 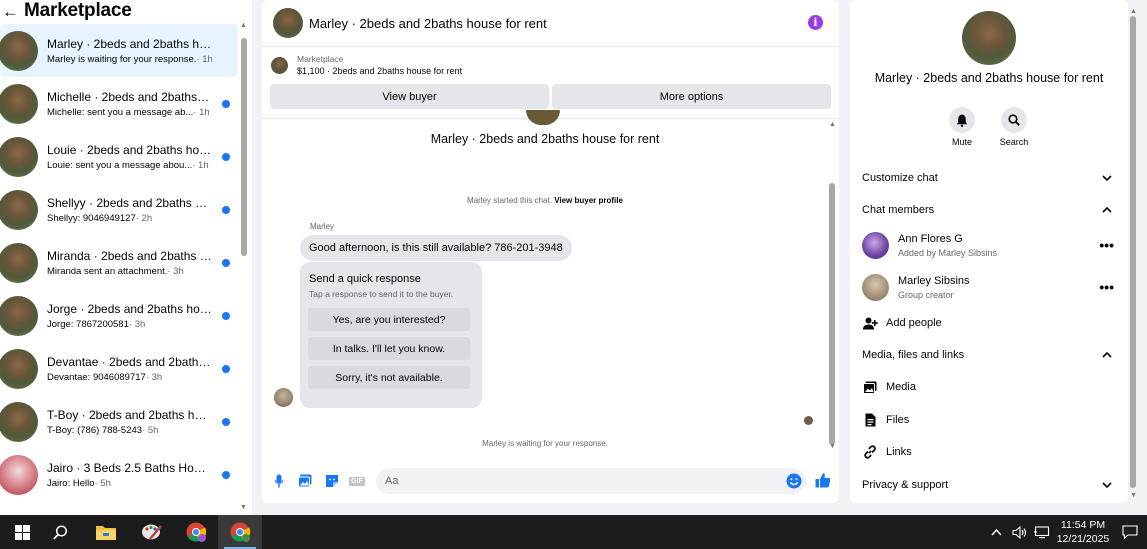 I want to click on more-options-button: More options, so click(x=691, y=96).